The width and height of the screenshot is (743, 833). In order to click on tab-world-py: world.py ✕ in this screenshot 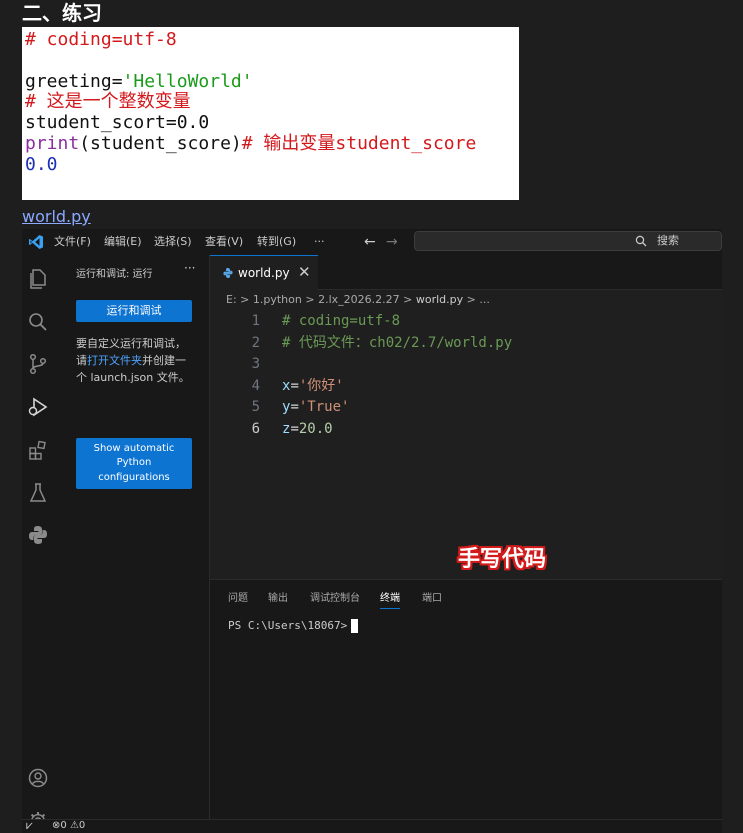, I will do `click(264, 272)`.